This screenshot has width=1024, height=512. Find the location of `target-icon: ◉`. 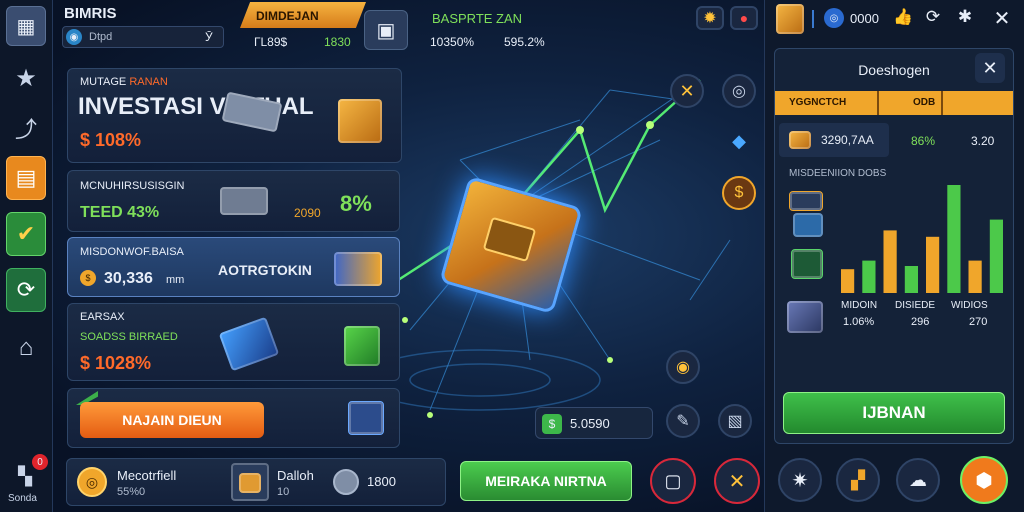

target-icon: ◉ is located at coordinates (683, 367).